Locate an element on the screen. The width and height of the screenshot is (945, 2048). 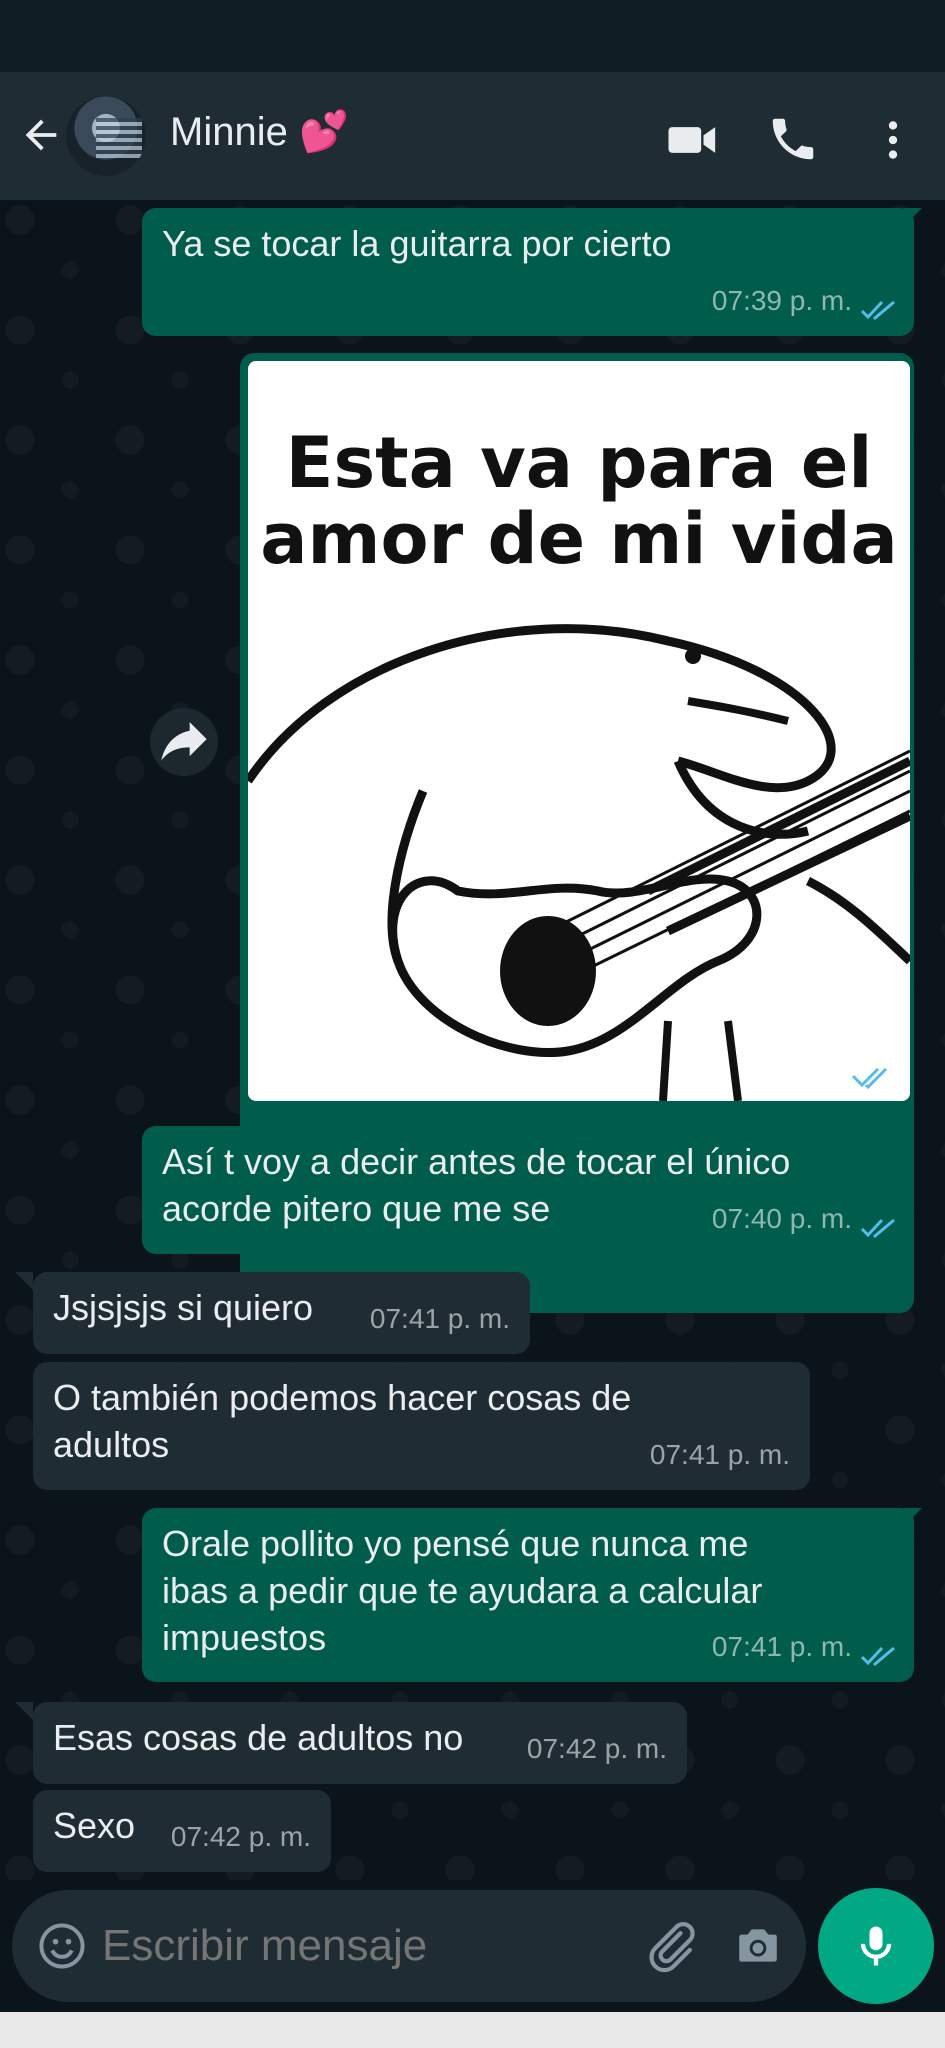
message-text: Esas cosas de adultos no is located at coordinates (258, 1737).